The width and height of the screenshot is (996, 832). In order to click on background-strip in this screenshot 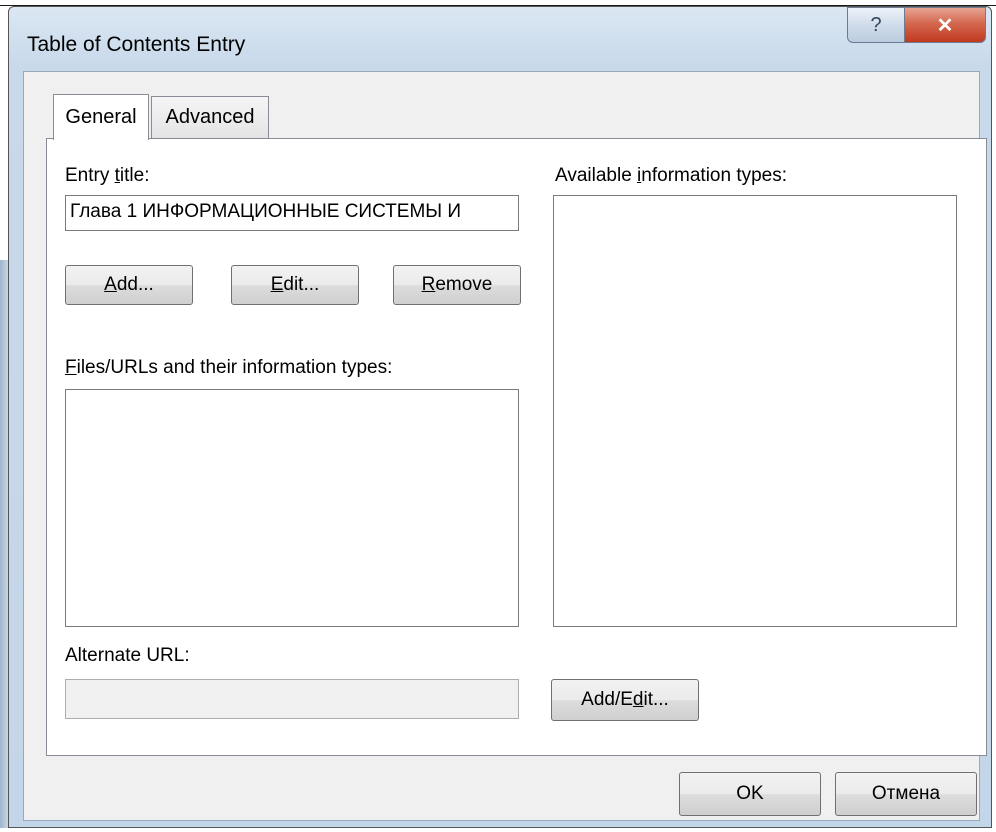, I will do `click(4, 544)`.